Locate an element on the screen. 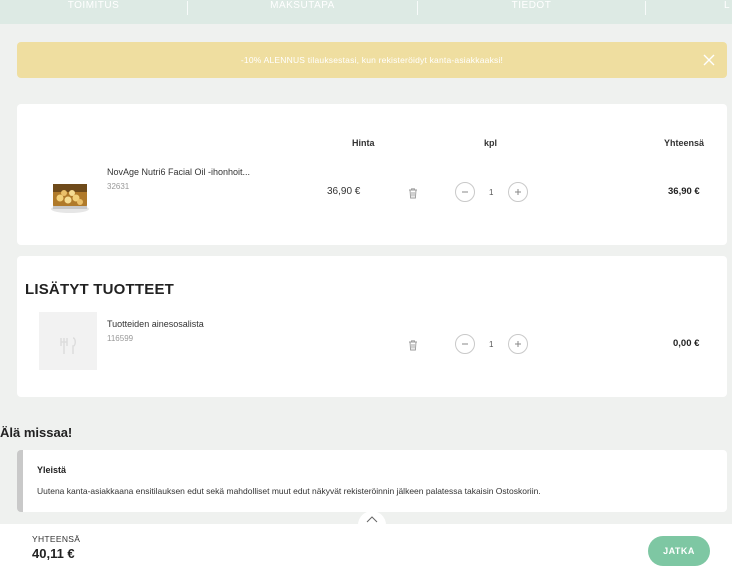 Image resolution: width=732 pixels, height=566 pixels. order-summary-footer: YHTEENSÄ 40,11 € JATKA is located at coordinates (366, 545).